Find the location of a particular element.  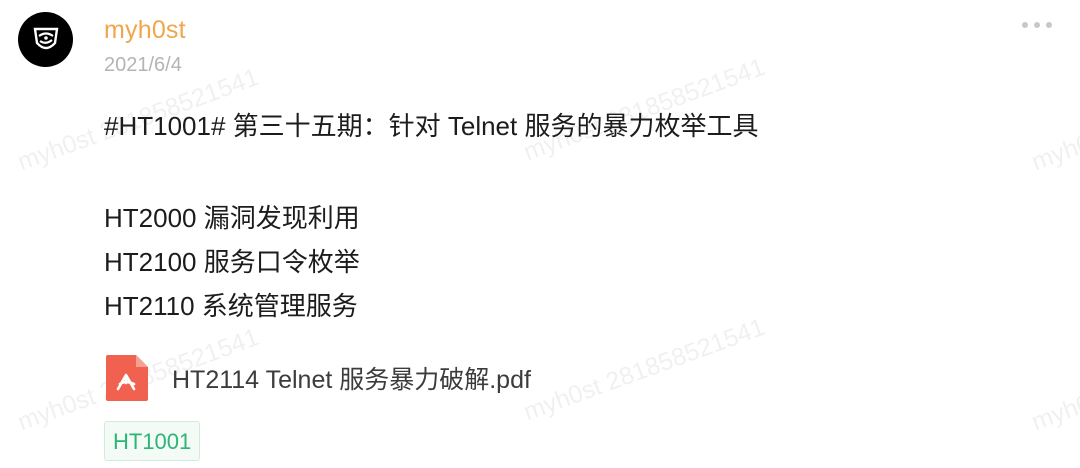

avatar is located at coordinates (45, 39).